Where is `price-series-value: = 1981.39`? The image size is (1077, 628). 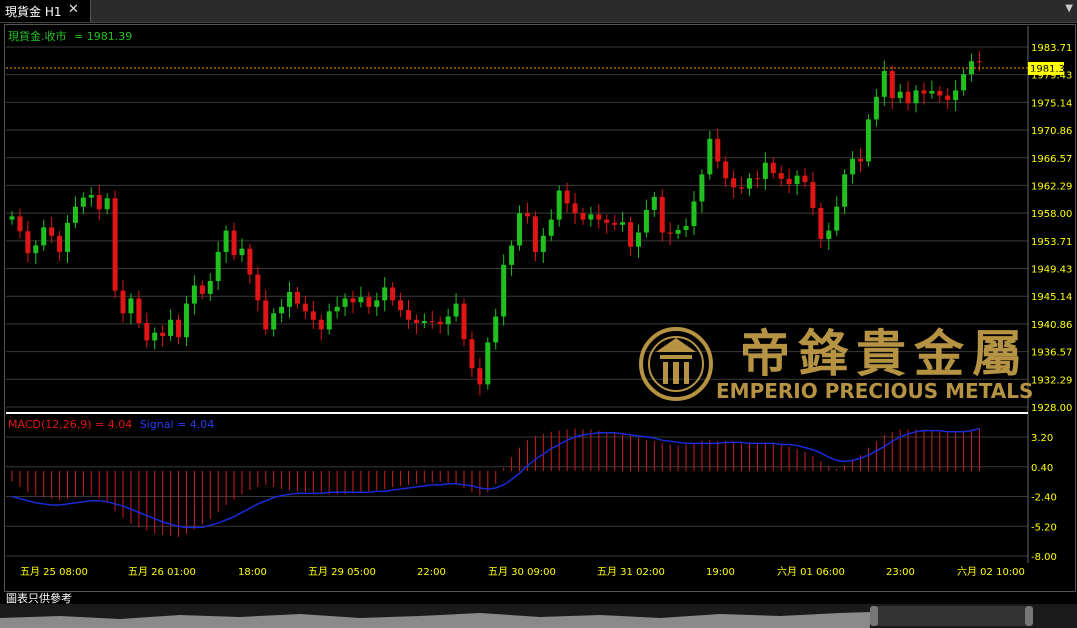
price-series-value: = 1981.39 is located at coordinates (103, 36).